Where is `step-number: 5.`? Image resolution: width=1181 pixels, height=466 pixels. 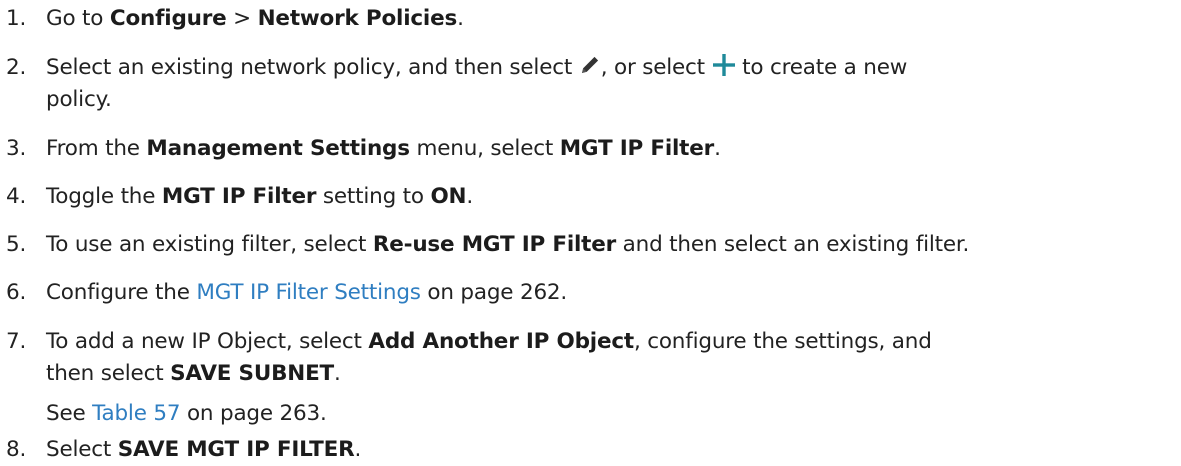
step-number: 5. is located at coordinates (16, 244).